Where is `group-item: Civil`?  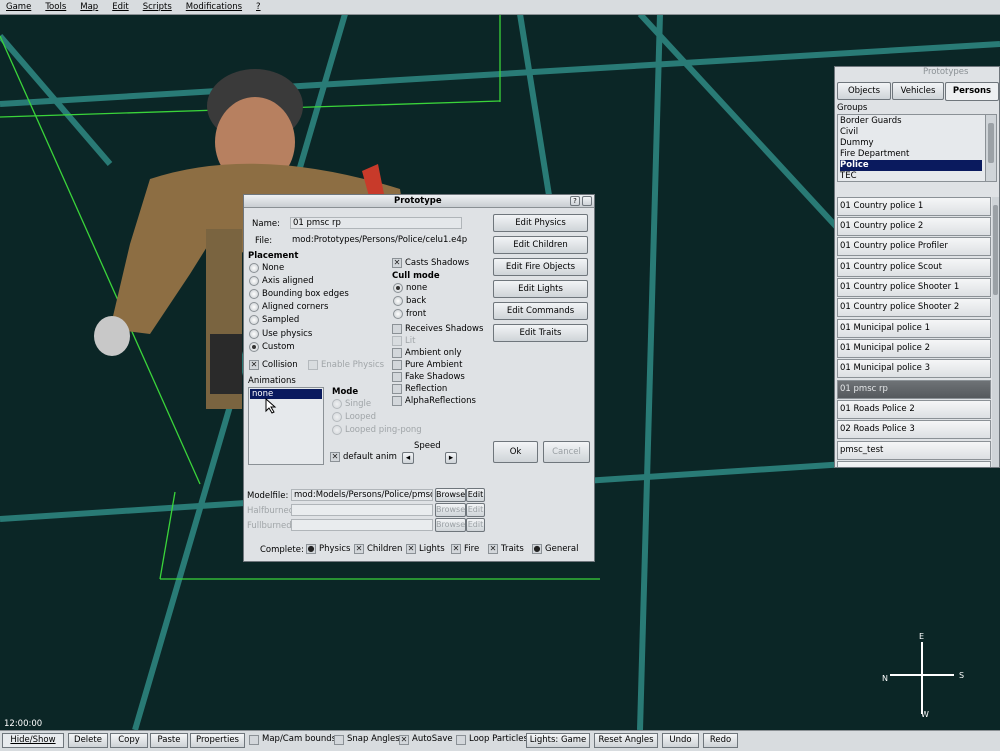
group-item: Civil is located at coordinates (911, 132).